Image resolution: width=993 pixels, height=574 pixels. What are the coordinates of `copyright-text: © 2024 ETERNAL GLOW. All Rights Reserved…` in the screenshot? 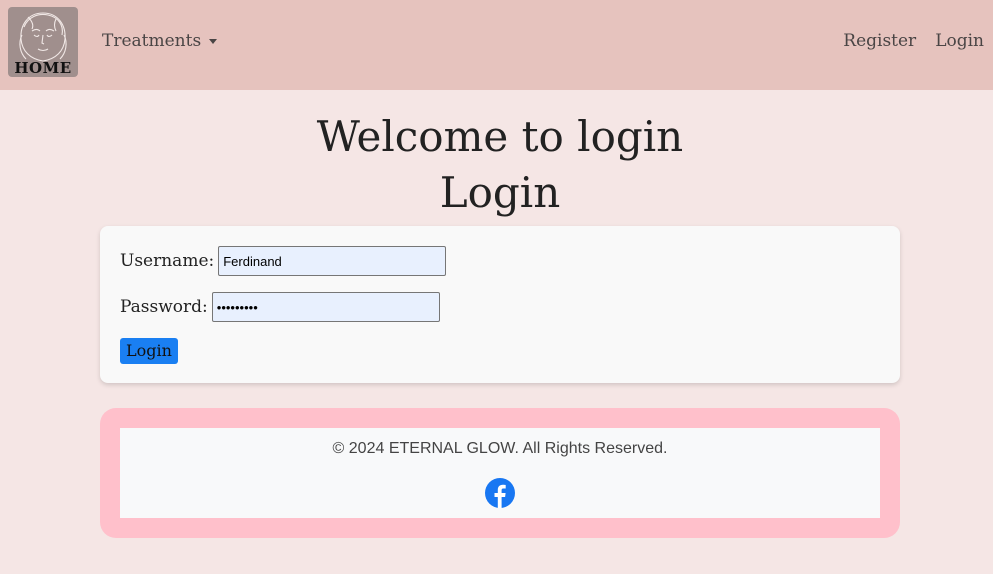 It's located at (500, 448).